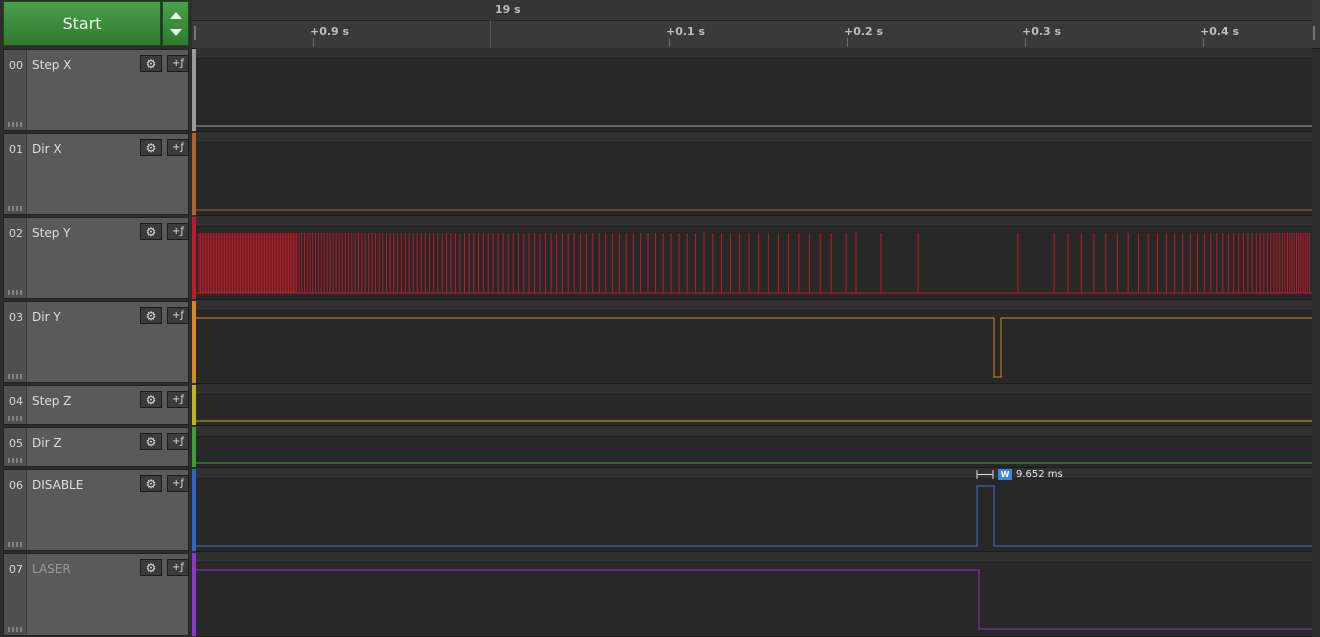  I want to click on channel-number: 07, so click(16, 569).